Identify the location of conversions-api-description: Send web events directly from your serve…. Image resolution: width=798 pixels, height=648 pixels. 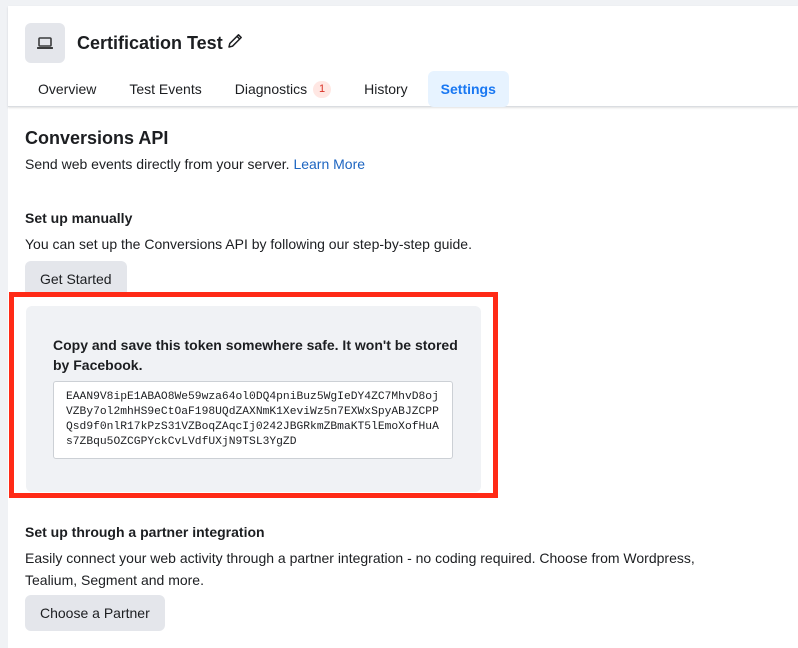
(195, 164).